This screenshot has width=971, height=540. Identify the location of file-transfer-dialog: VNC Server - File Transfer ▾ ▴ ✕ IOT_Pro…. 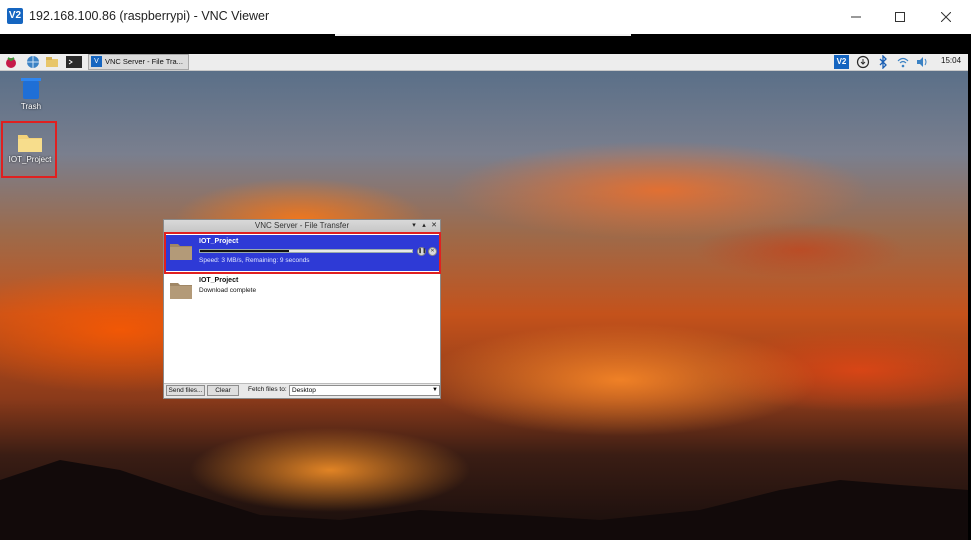
(302, 309).